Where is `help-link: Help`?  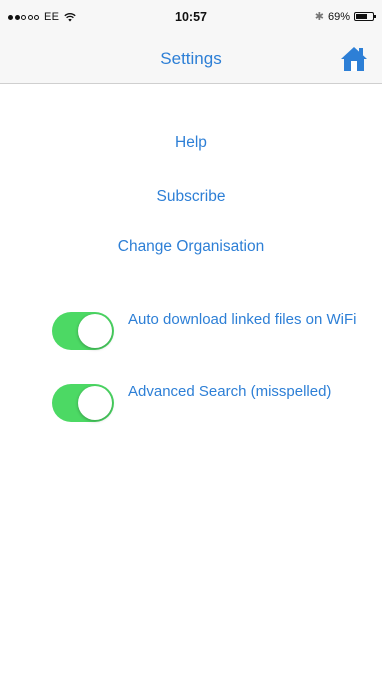
help-link: Help is located at coordinates (191, 143).